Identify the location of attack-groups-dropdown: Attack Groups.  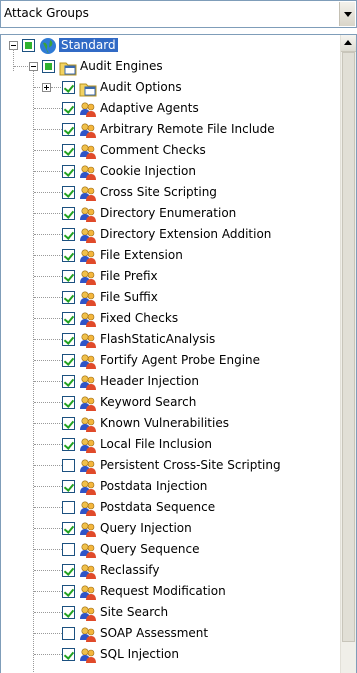
(178, 14).